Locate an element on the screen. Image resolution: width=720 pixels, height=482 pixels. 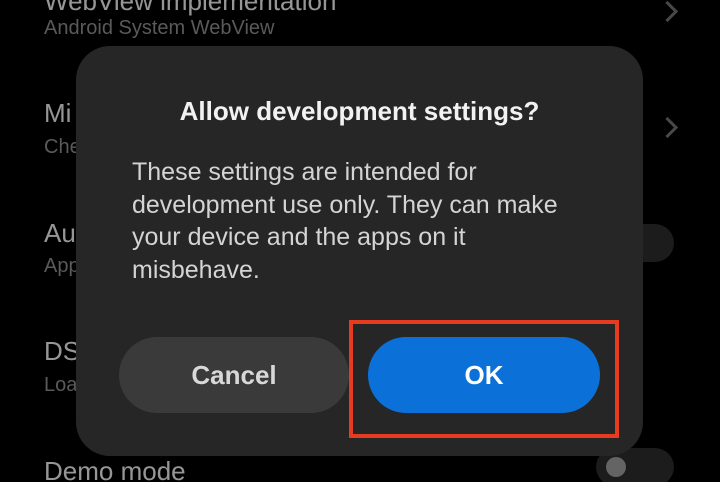
cancel-button: Cancel is located at coordinates (234, 375).